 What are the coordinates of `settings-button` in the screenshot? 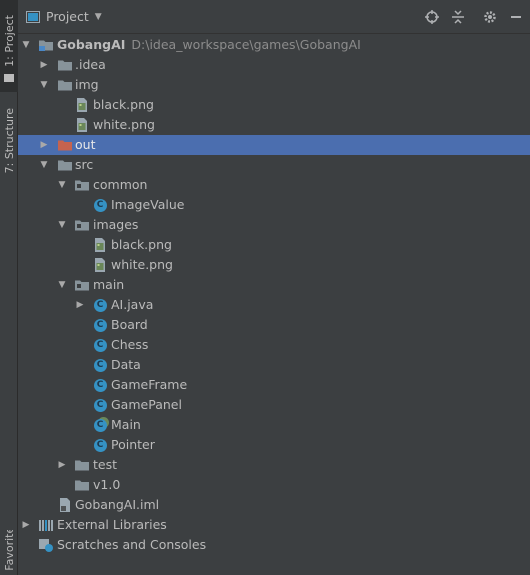 It's located at (490, 17).